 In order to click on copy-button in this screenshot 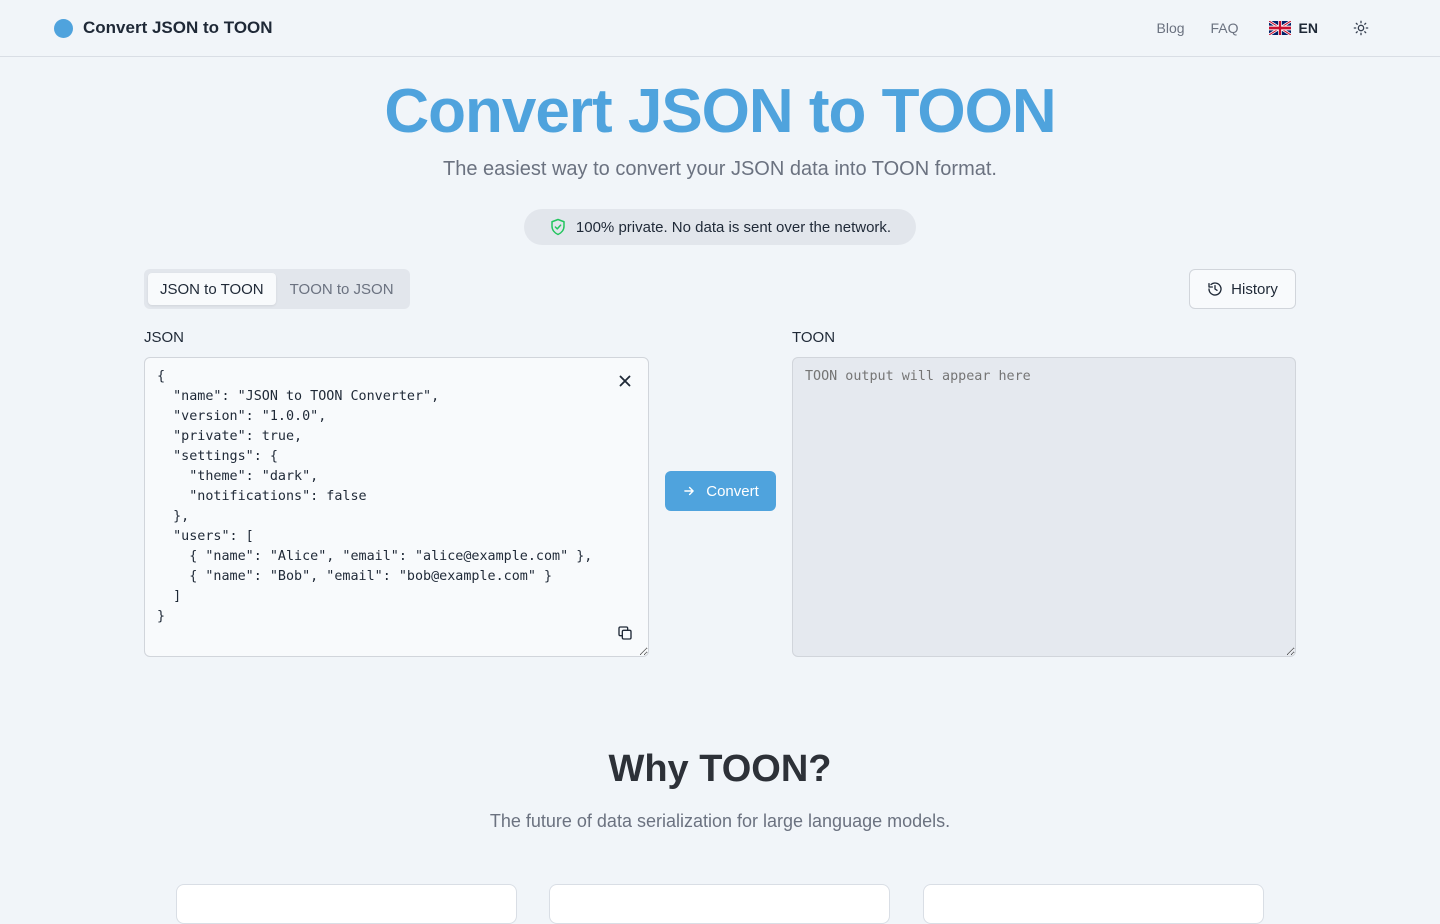, I will do `click(625, 633)`.